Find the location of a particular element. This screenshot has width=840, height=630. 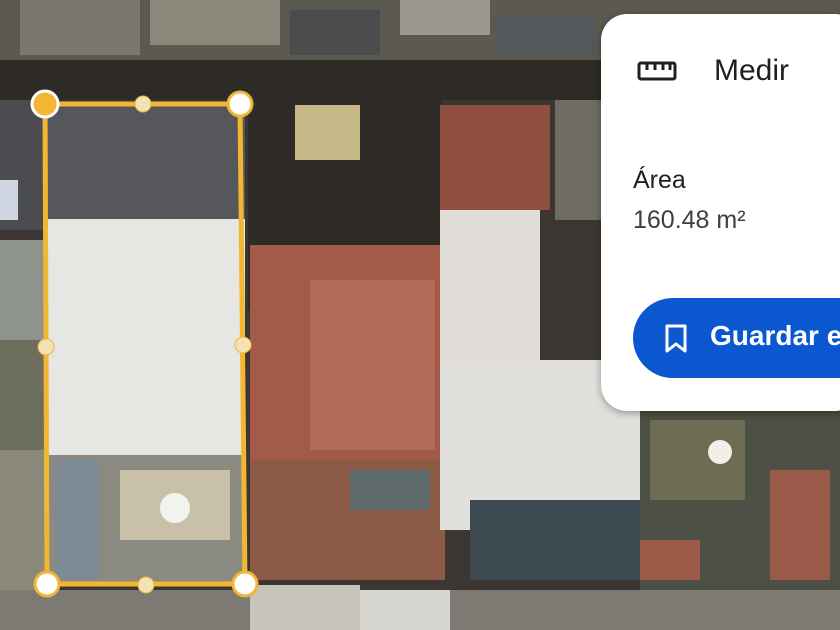

panel-title: Medir is located at coordinates (752, 70).